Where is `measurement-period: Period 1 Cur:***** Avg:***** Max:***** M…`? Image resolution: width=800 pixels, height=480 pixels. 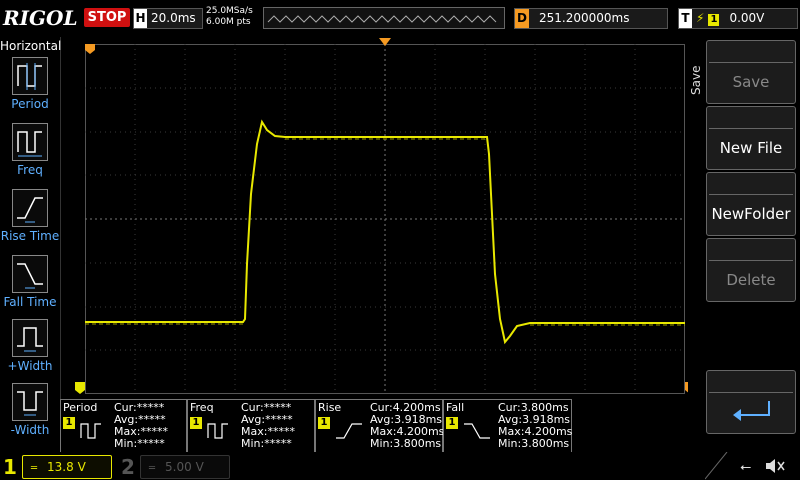 measurement-period: Period 1 Cur:***** Avg:***** Max:***** M… is located at coordinates (123, 426).